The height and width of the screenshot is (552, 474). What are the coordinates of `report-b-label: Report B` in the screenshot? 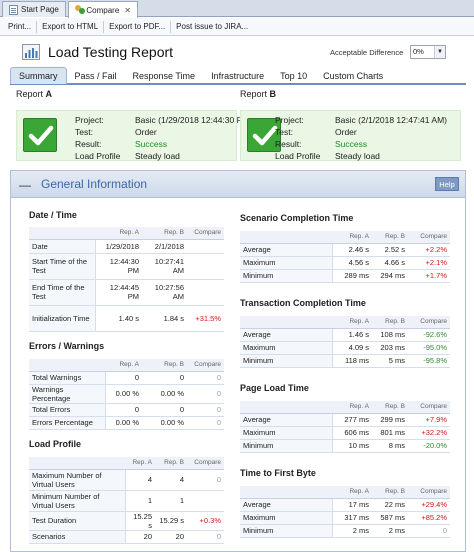 It's located at (258, 94).